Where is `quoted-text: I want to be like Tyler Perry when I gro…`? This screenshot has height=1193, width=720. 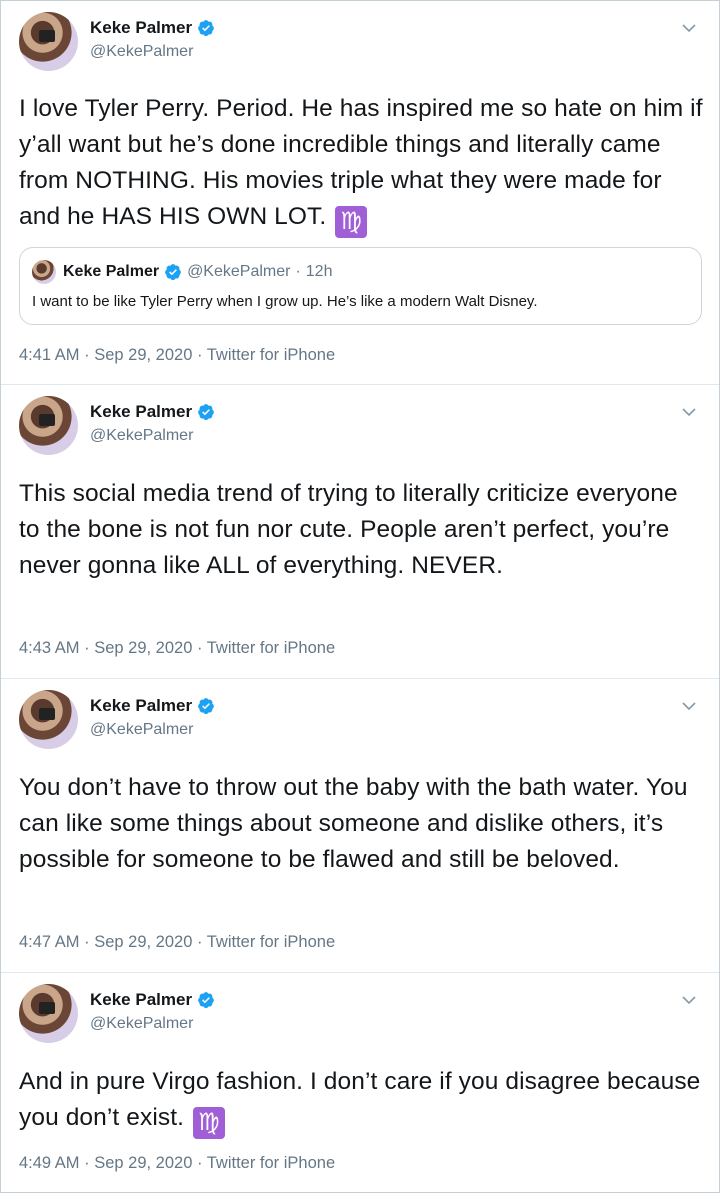 quoted-text: I want to be like Tyler Perry when I gro… is located at coordinates (285, 301).